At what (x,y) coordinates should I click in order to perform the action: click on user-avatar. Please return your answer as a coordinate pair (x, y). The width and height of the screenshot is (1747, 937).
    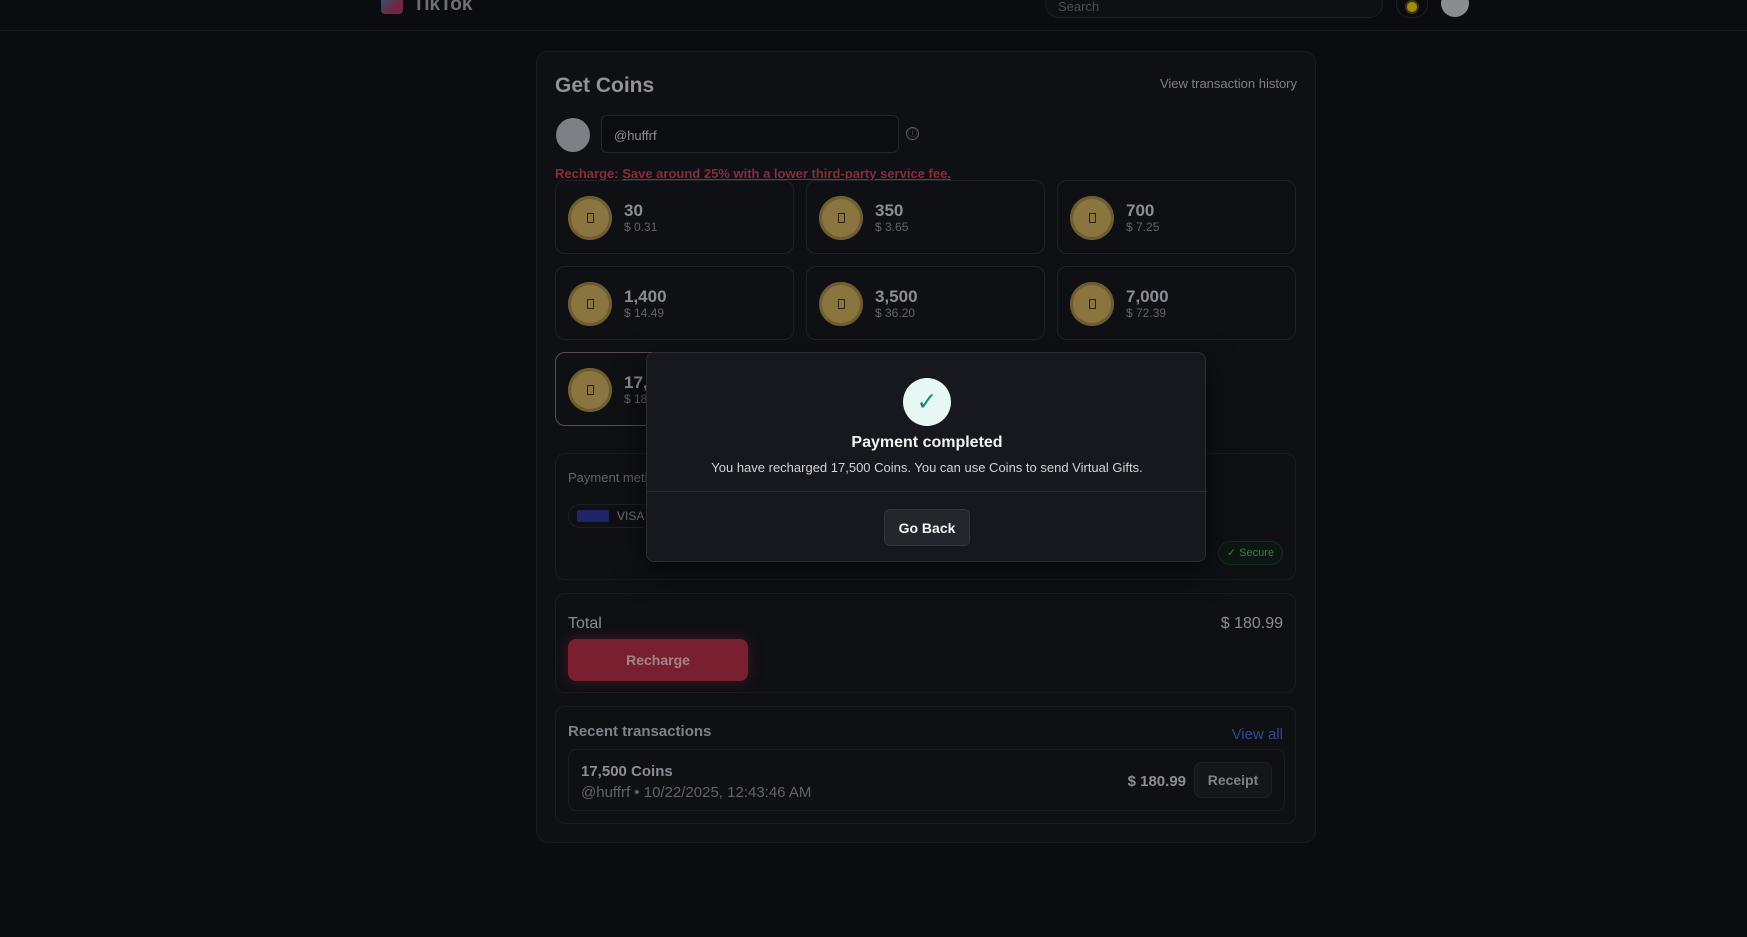
    Looking at the image, I should click on (1455, 8).